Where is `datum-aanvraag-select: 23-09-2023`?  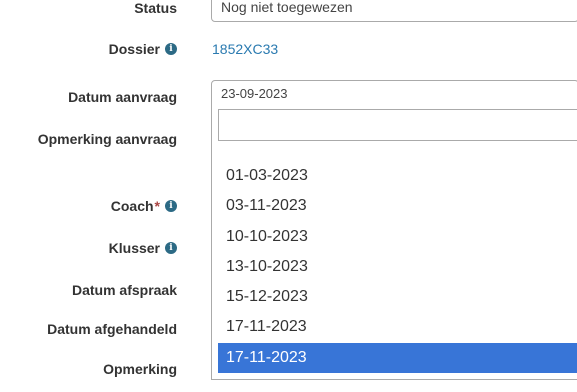
datum-aanvraag-select: 23-09-2023 is located at coordinates (394, 93).